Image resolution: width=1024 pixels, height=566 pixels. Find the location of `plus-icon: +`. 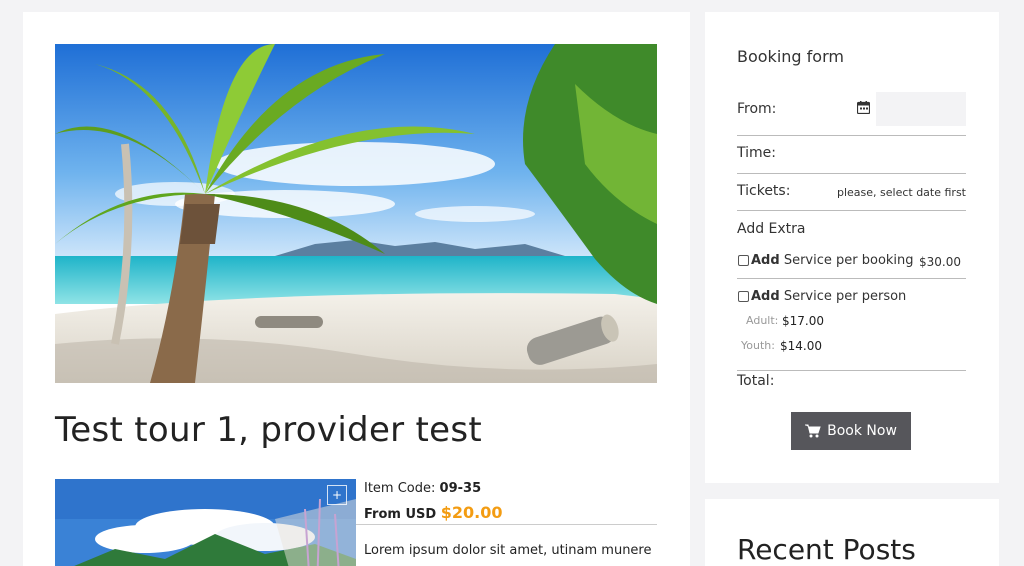

plus-icon: + is located at coordinates (337, 495).